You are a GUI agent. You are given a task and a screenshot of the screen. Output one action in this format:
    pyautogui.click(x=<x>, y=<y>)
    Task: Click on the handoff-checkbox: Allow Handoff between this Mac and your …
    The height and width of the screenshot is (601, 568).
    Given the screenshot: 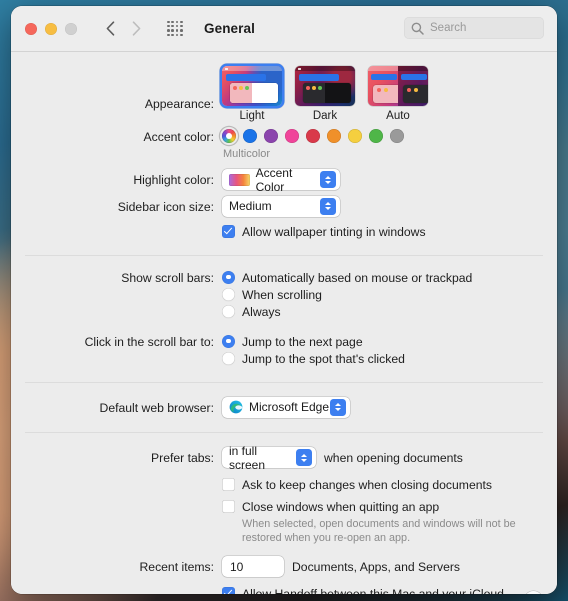 What is the action you would take?
    pyautogui.click(x=382, y=590)
    